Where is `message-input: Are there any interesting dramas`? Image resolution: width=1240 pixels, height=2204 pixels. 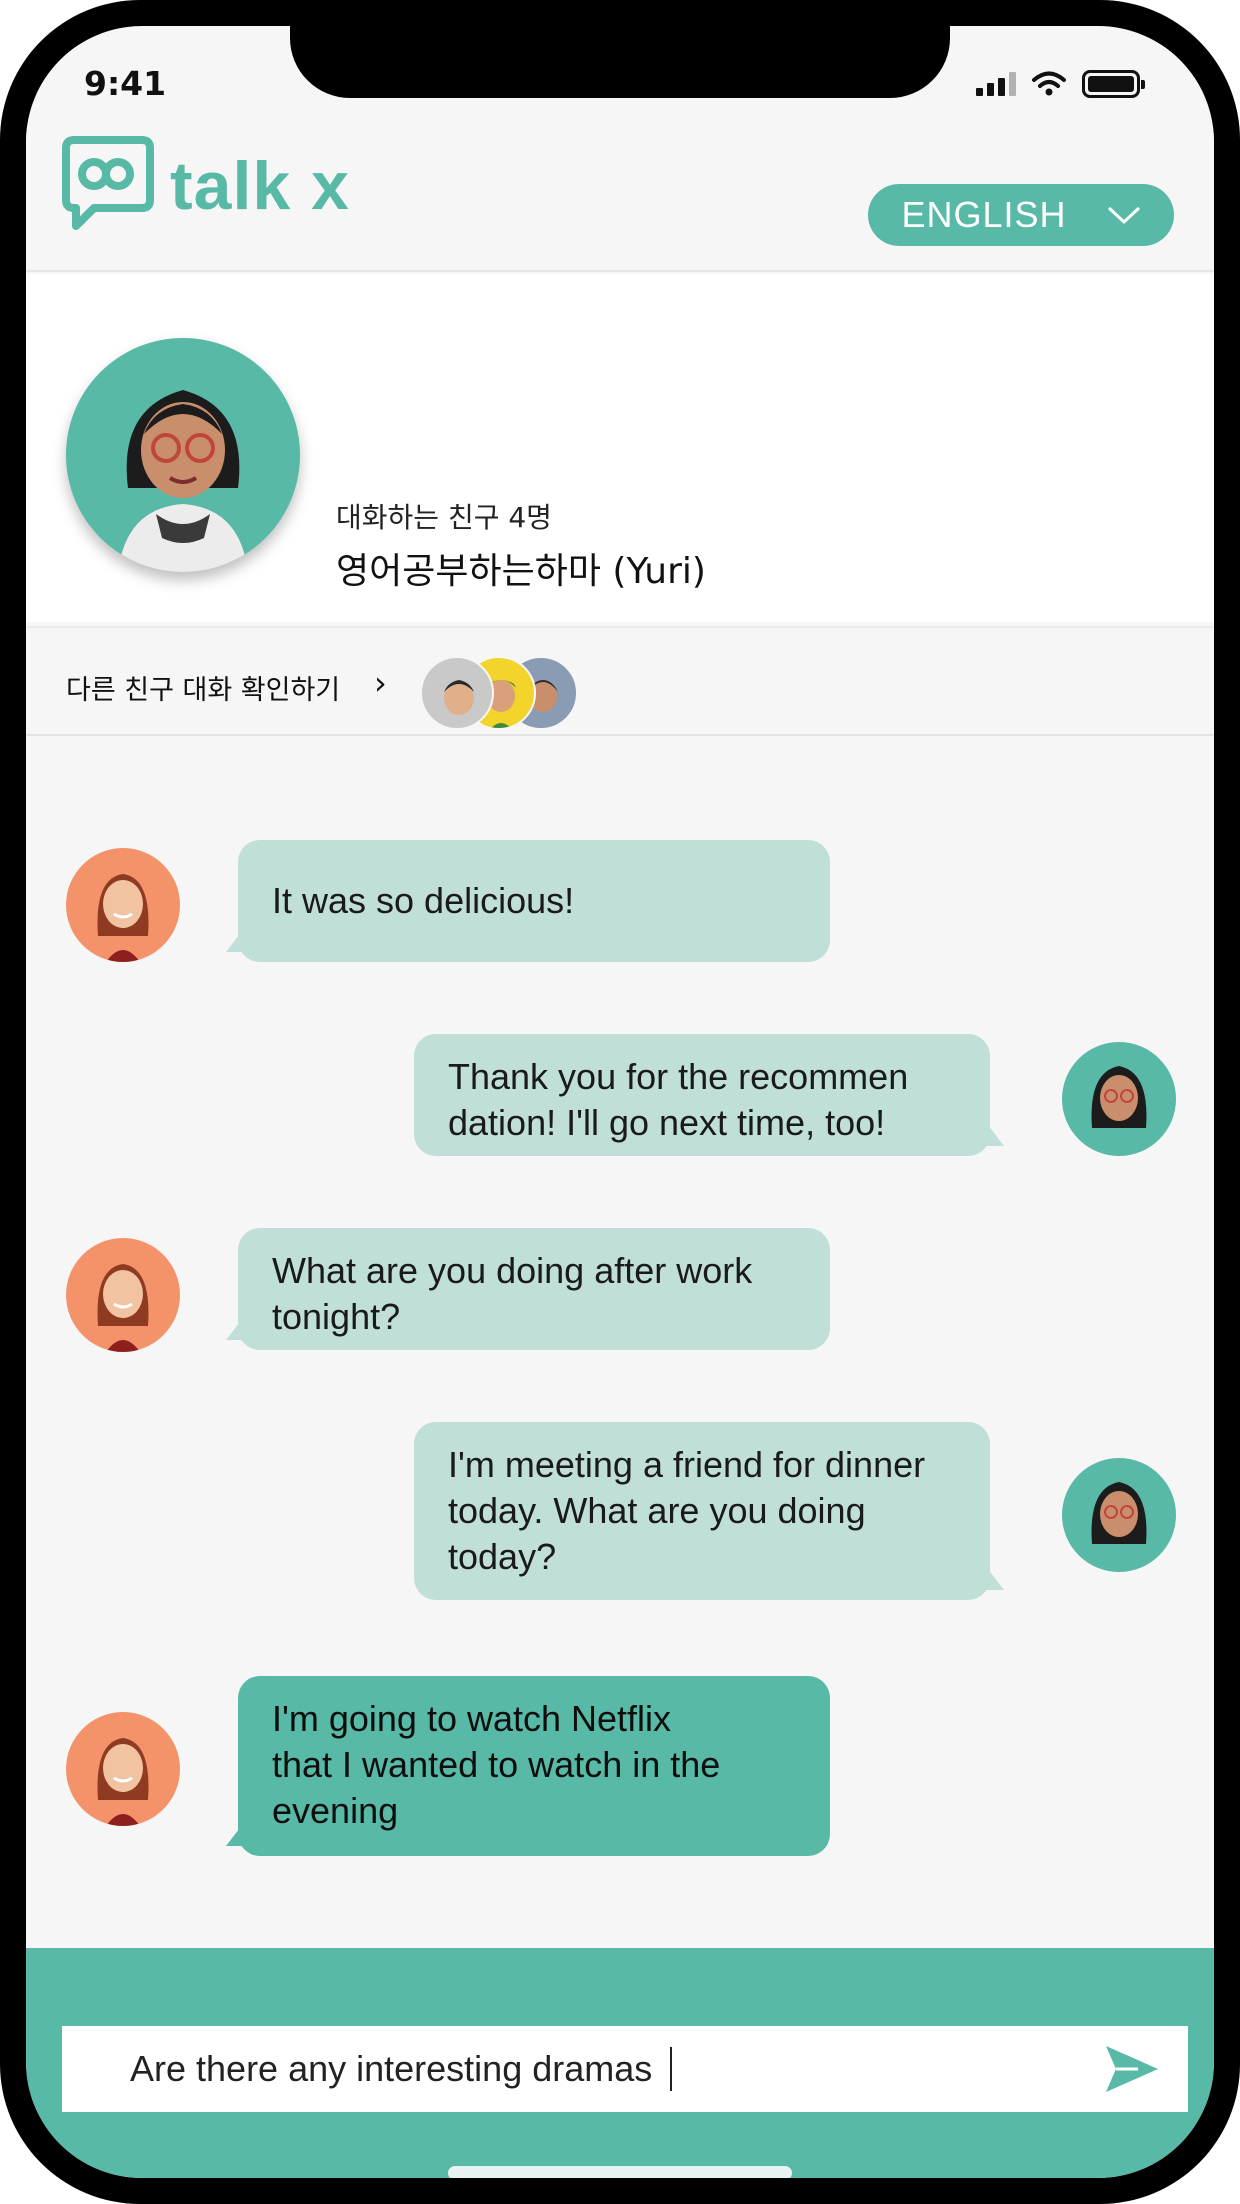
message-input: Are there any interesting dramas is located at coordinates (625, 2069).